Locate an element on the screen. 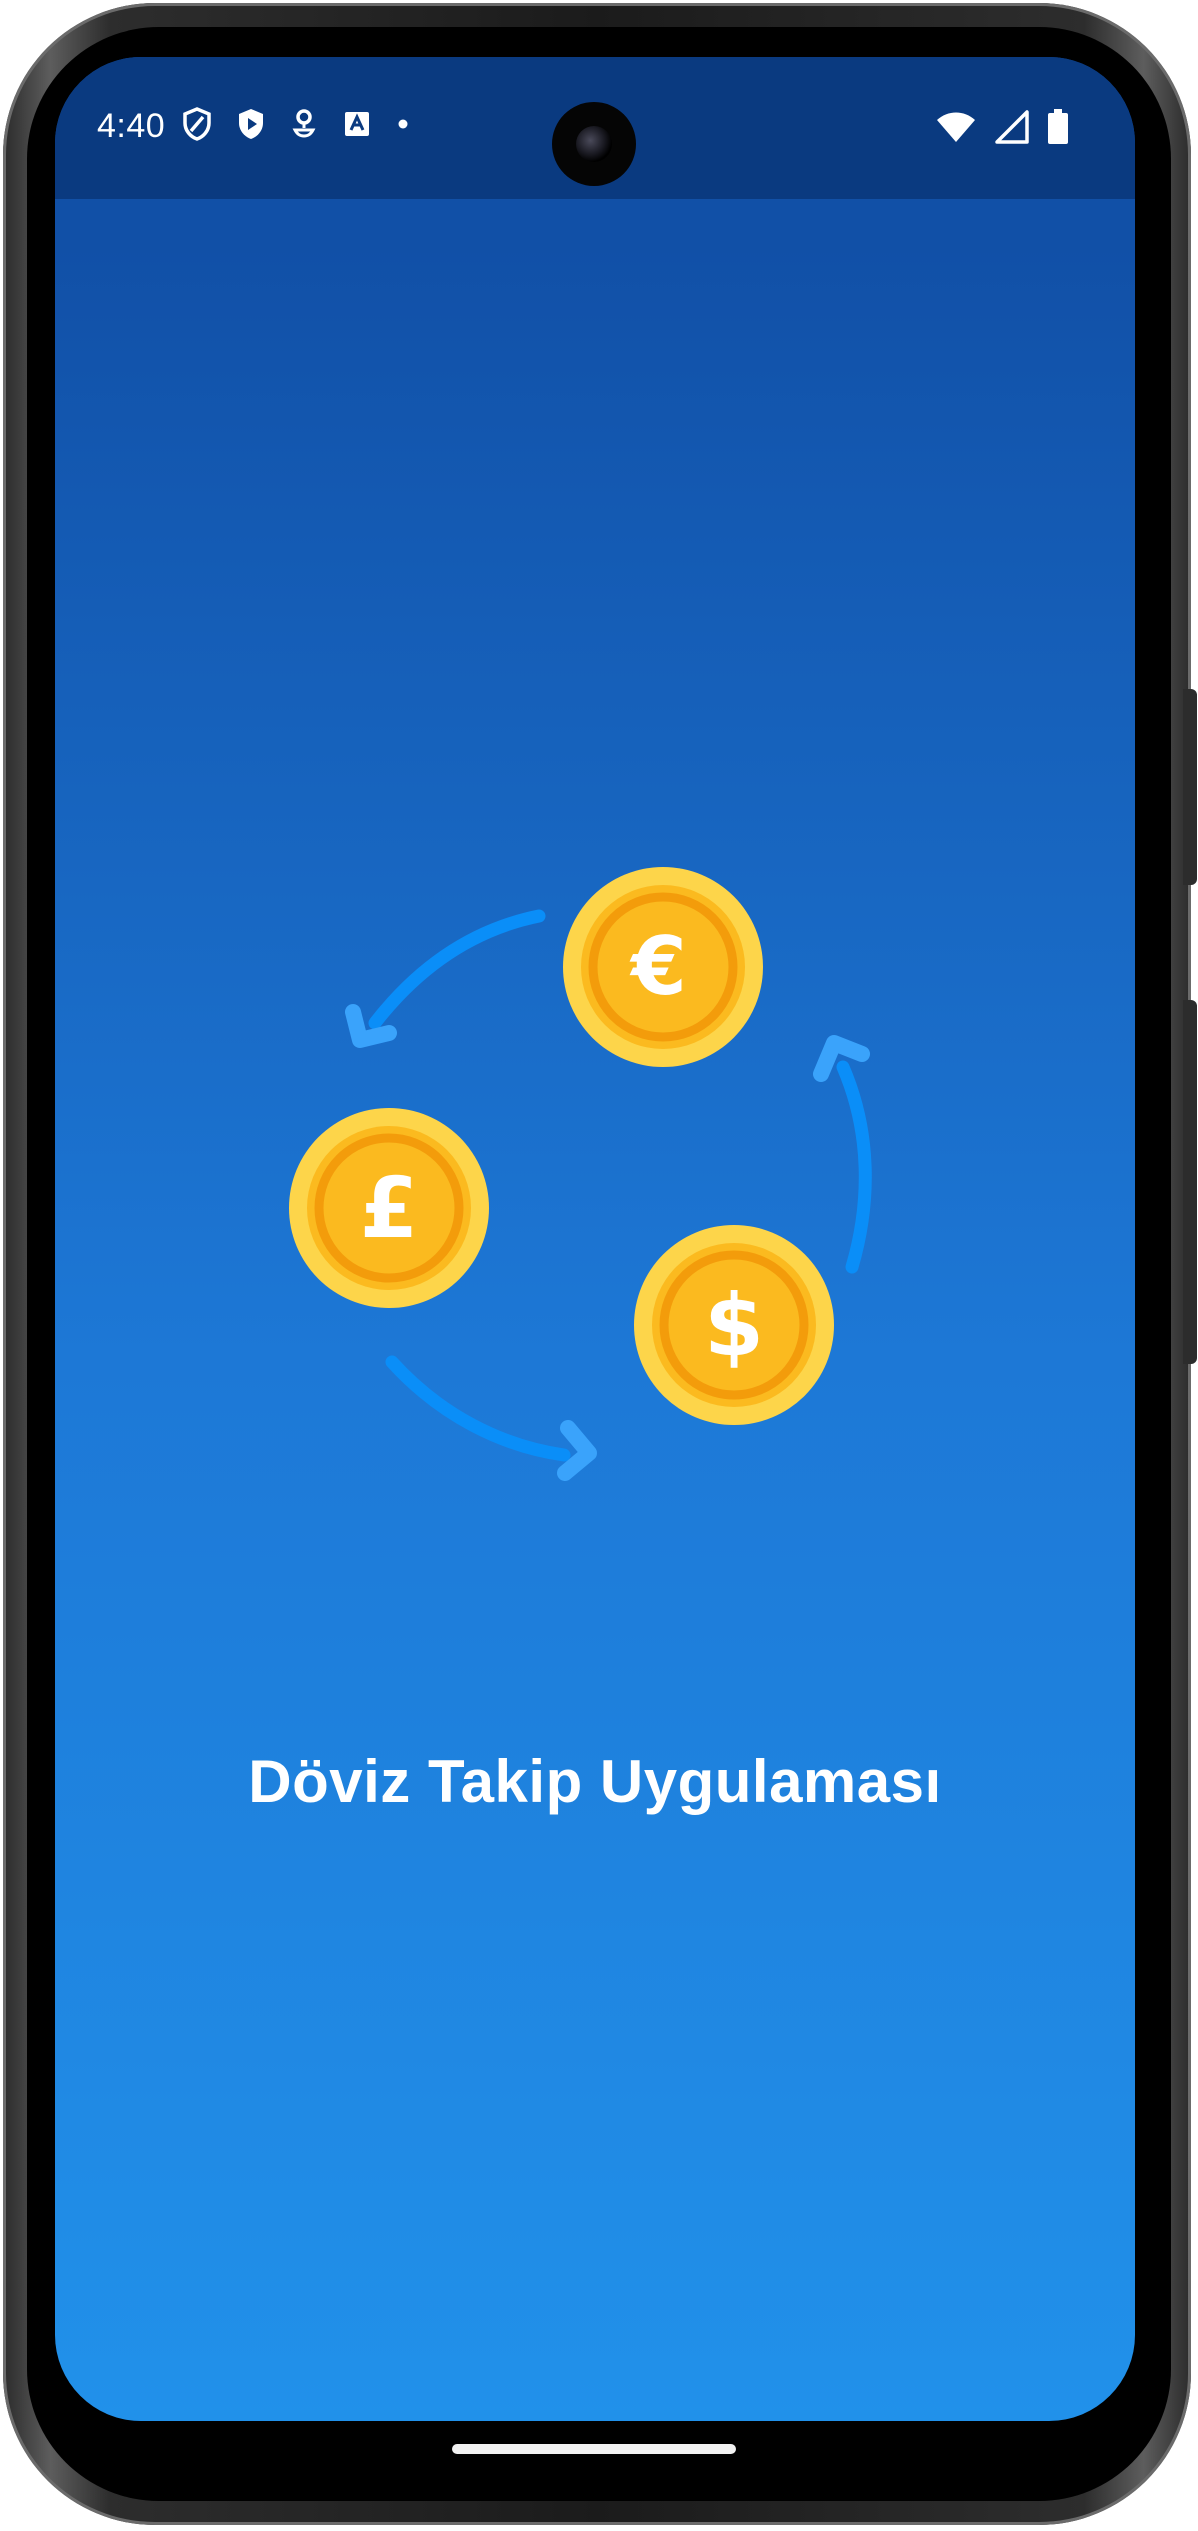 The width and height of the screenshot is (1198, 2531). dollar-coin: $ is located at coordinates (734, 1325).